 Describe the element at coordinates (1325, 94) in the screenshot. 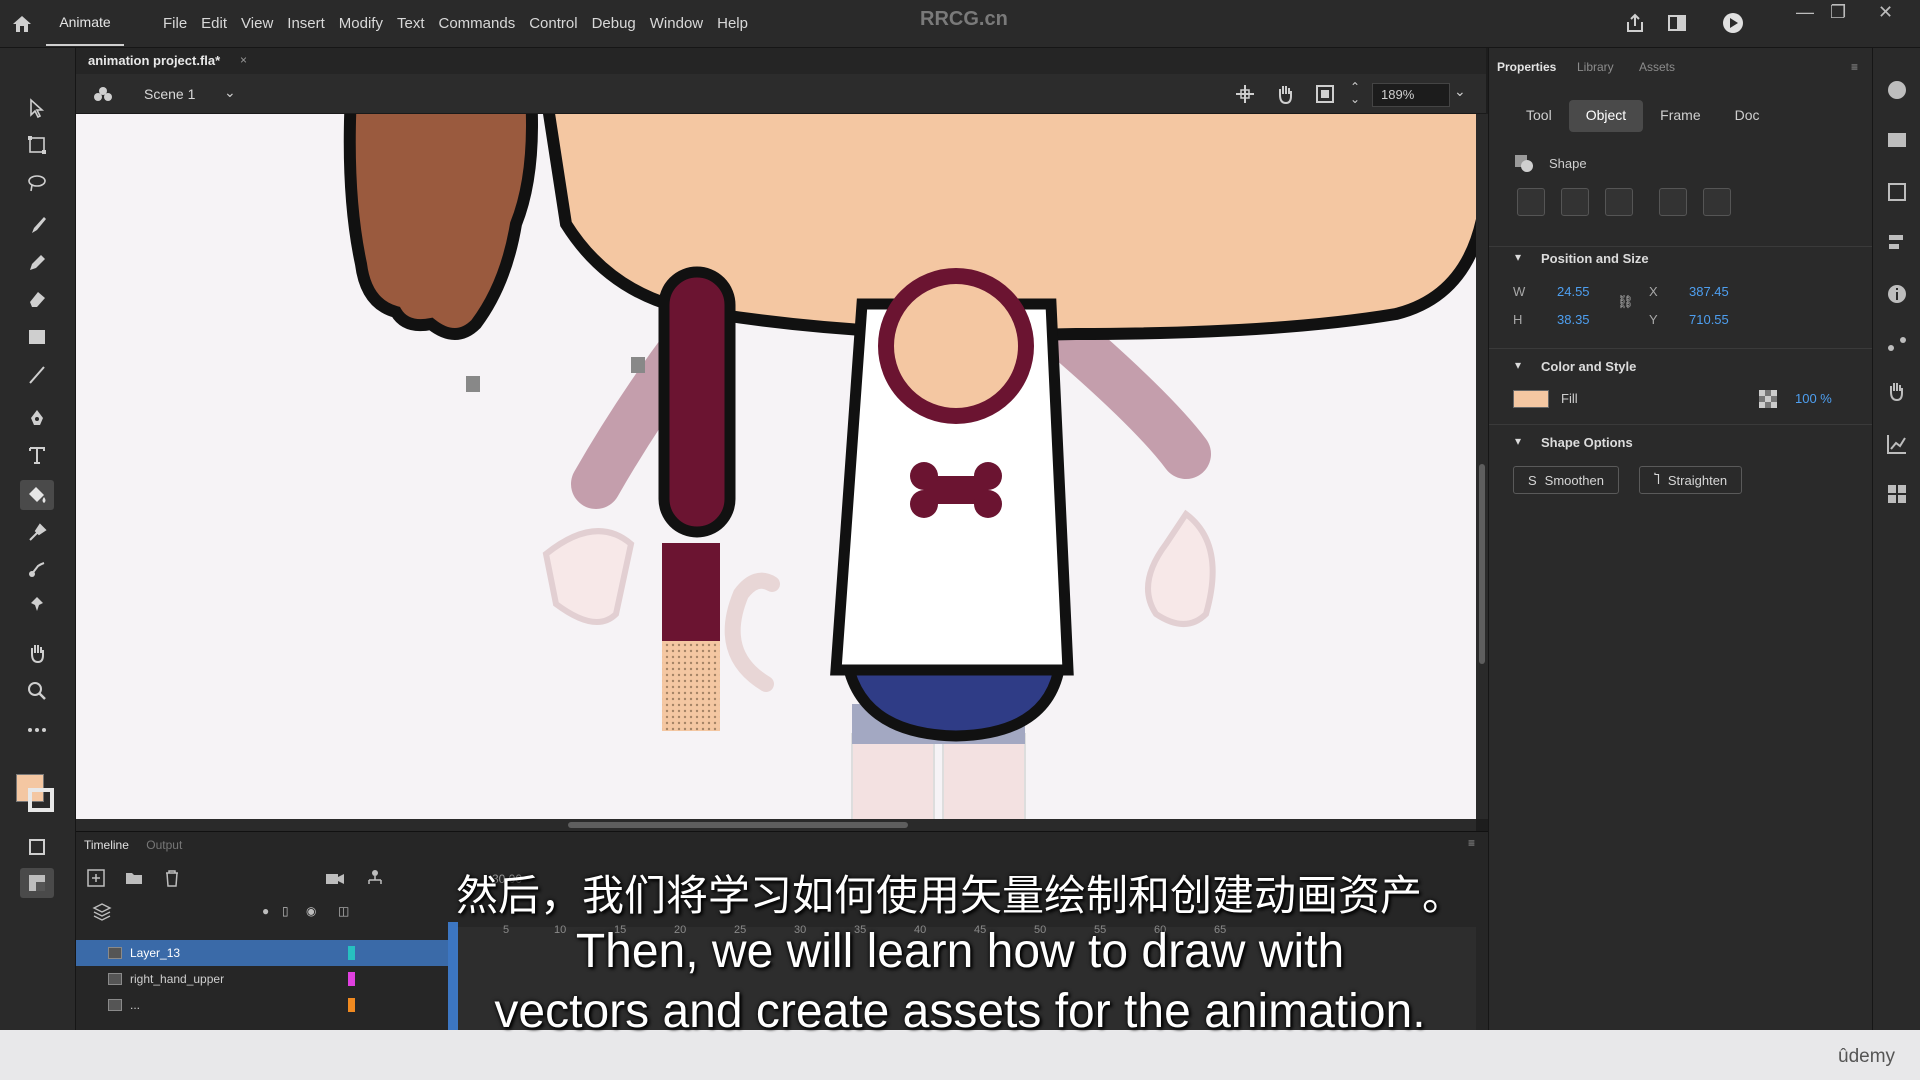

I see `clip-stage-icon` at that location.